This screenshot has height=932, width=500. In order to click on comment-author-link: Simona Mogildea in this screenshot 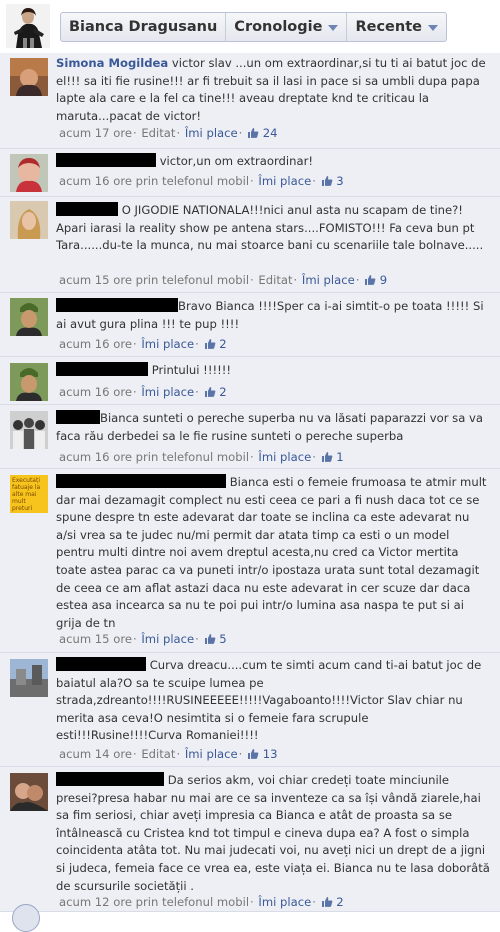, I will do `click(112, 63)`.